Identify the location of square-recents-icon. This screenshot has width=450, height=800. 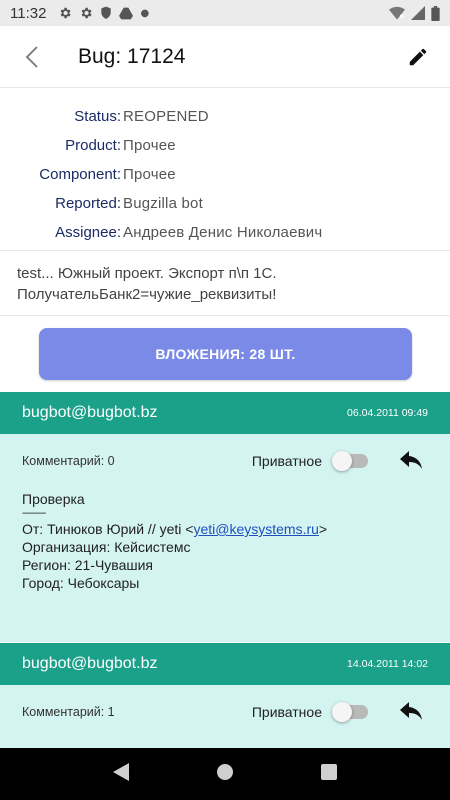
(328, 772).